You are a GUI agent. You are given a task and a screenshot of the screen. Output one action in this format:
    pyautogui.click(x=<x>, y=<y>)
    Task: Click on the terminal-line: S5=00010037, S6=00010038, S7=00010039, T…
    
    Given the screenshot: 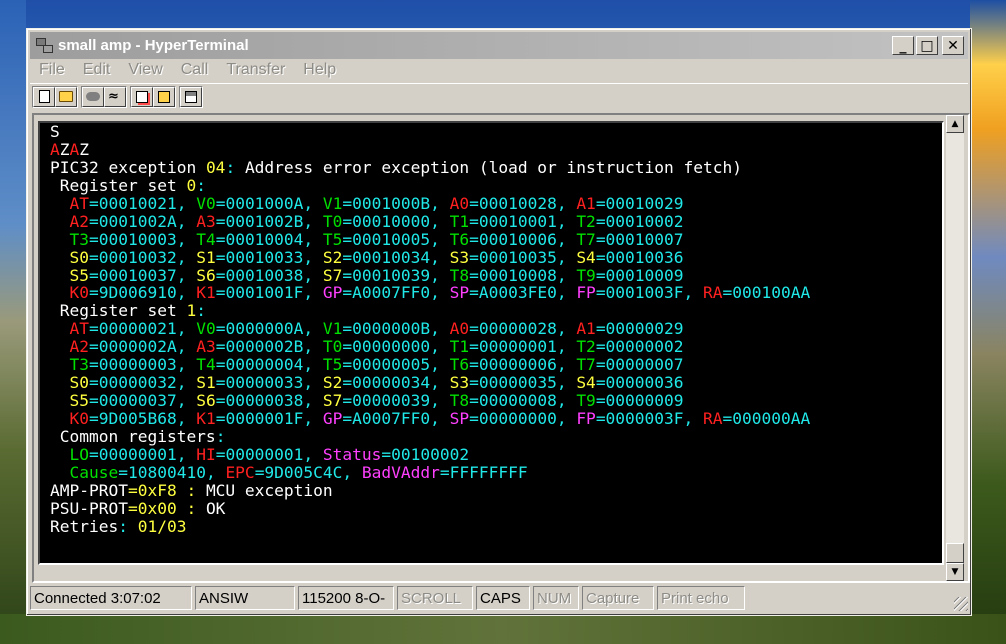 What is the action you would take?
    pyautogui.click(x=495, y=275)
    